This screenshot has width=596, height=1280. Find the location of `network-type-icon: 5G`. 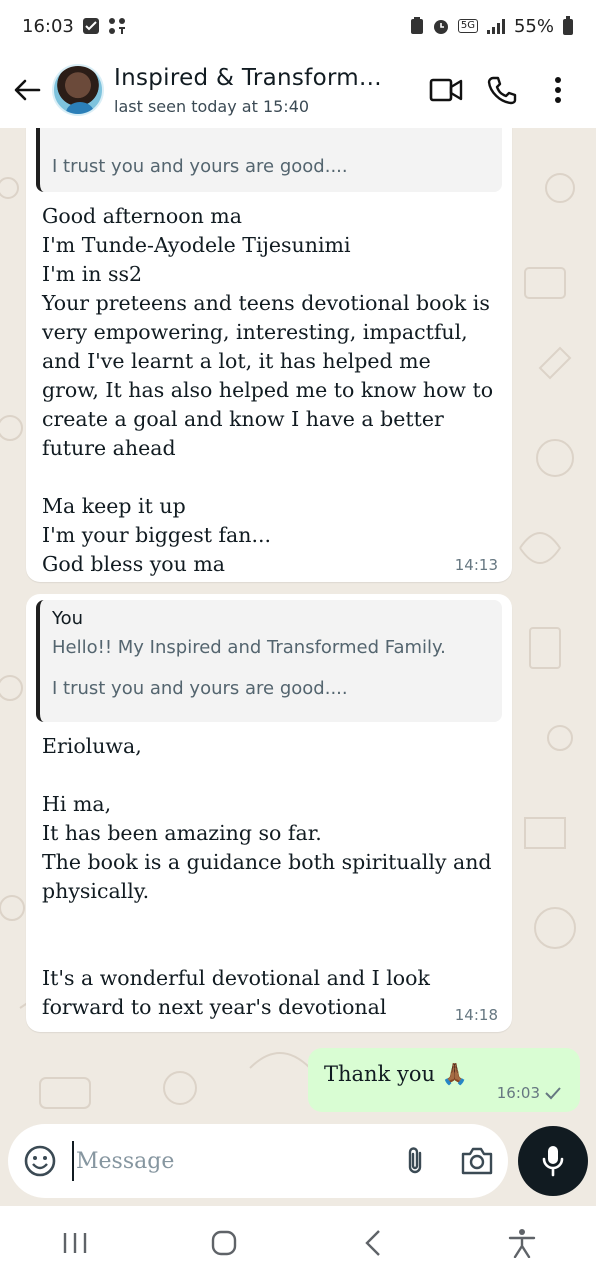

network-type-icon: 5G is located at coordinates (467, 26).